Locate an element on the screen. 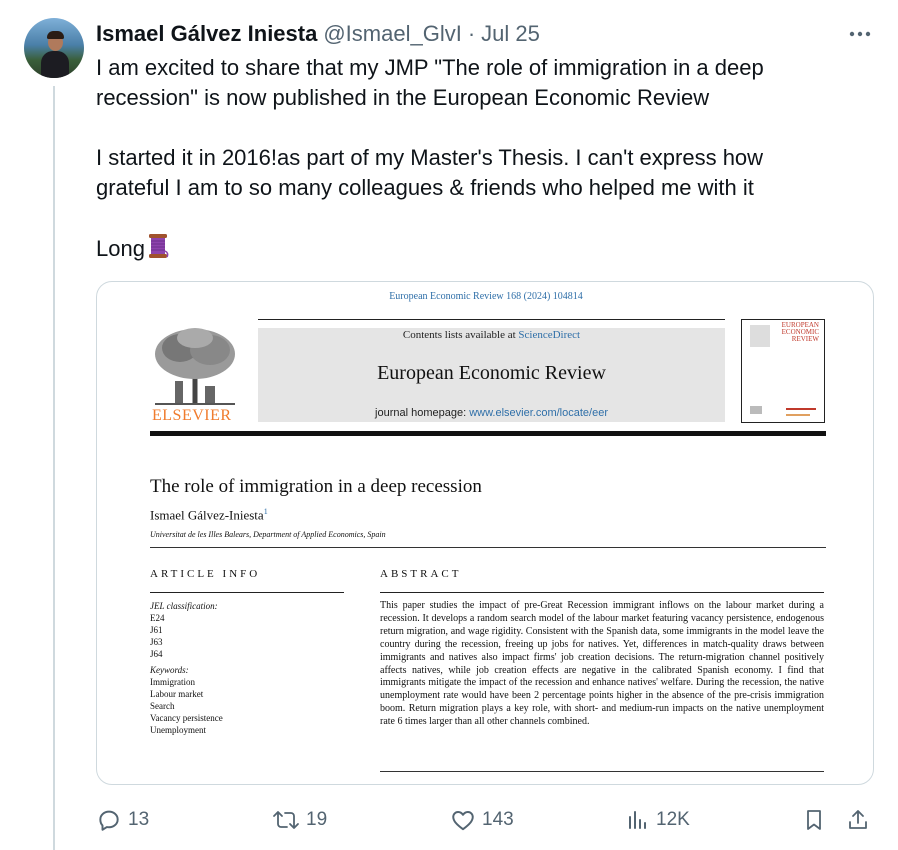 This screenshot has height=850, width=898. jel-code: J64 is located at coordinates (156, 654).